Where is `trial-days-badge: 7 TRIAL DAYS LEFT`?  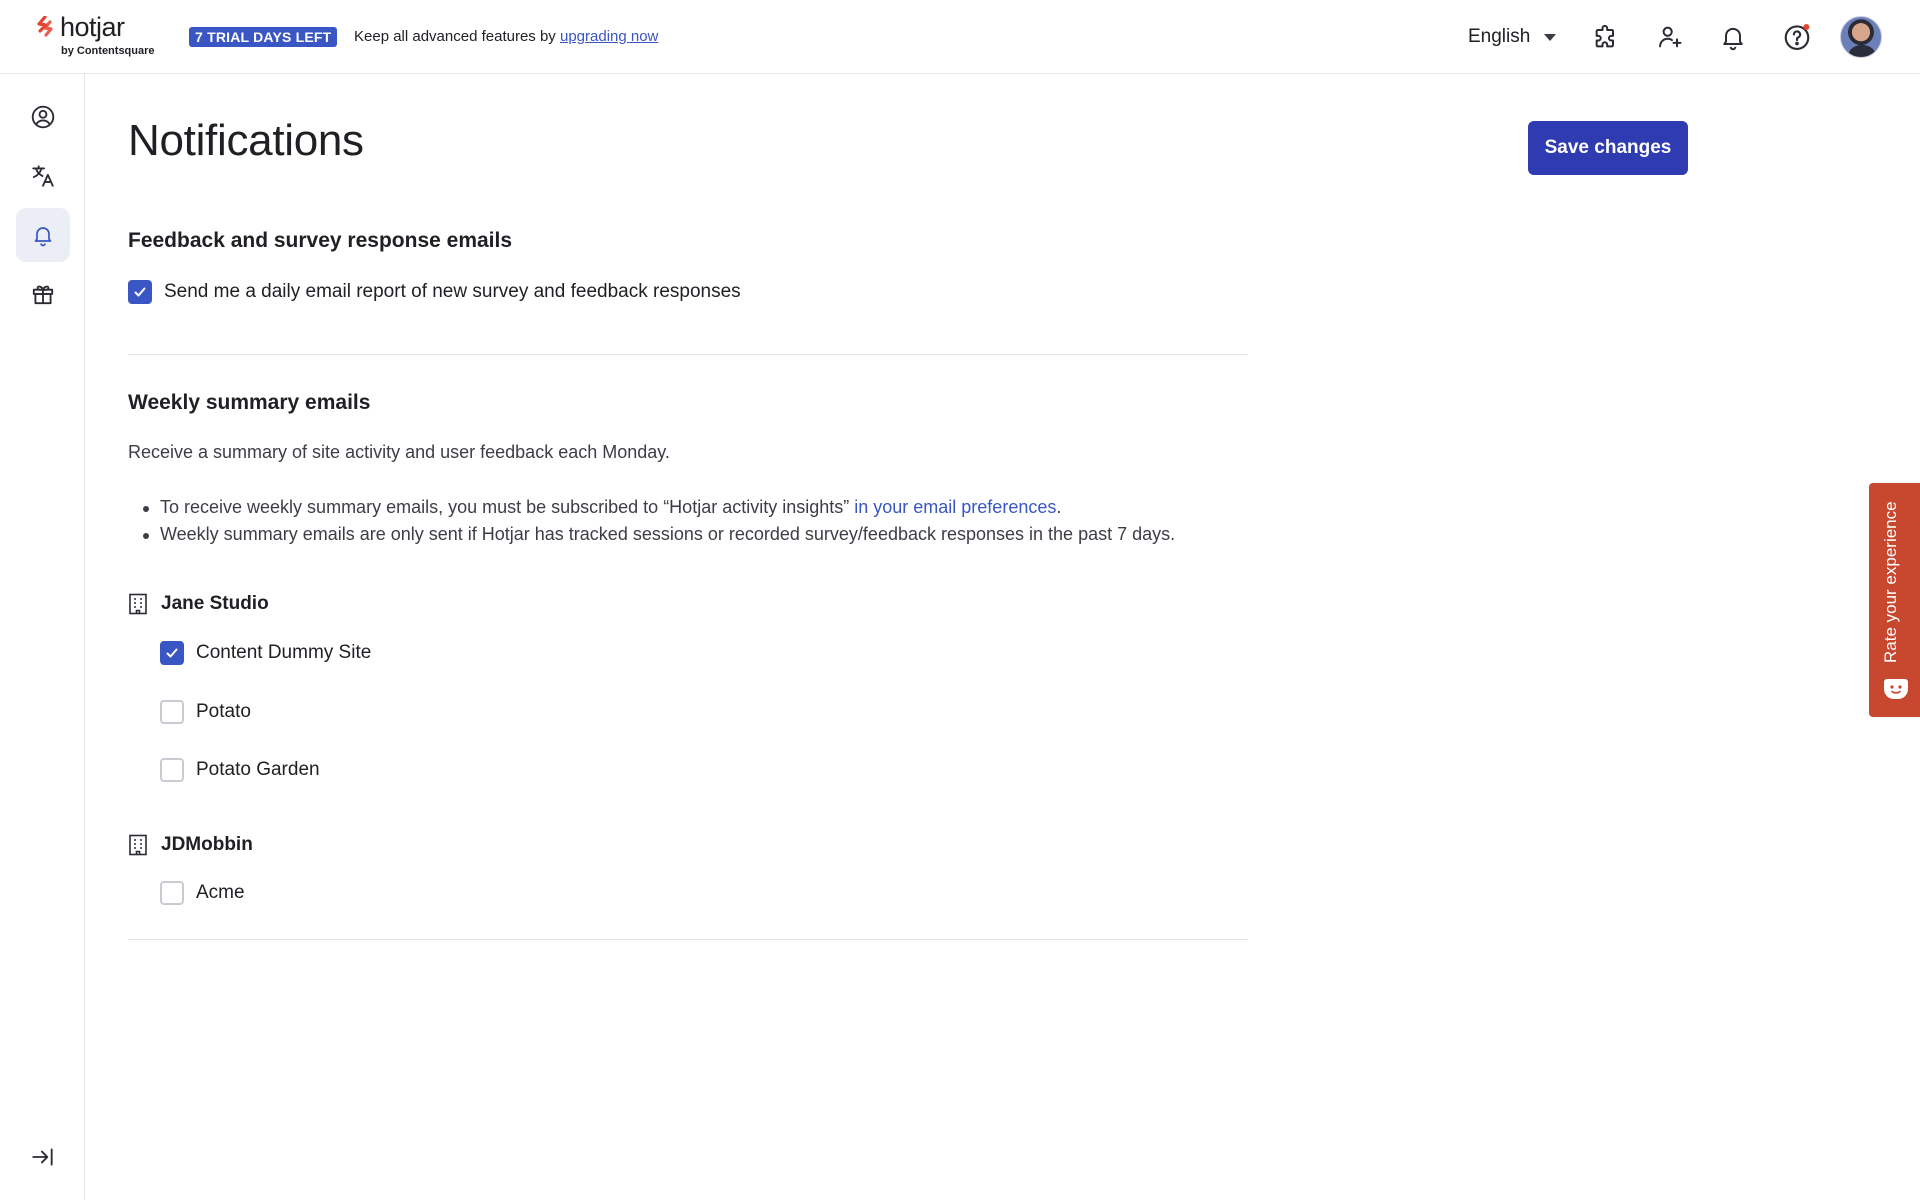
trial-days-badge: 7 TRIAL DAYS LEFT is located at coordinates (263, 37).